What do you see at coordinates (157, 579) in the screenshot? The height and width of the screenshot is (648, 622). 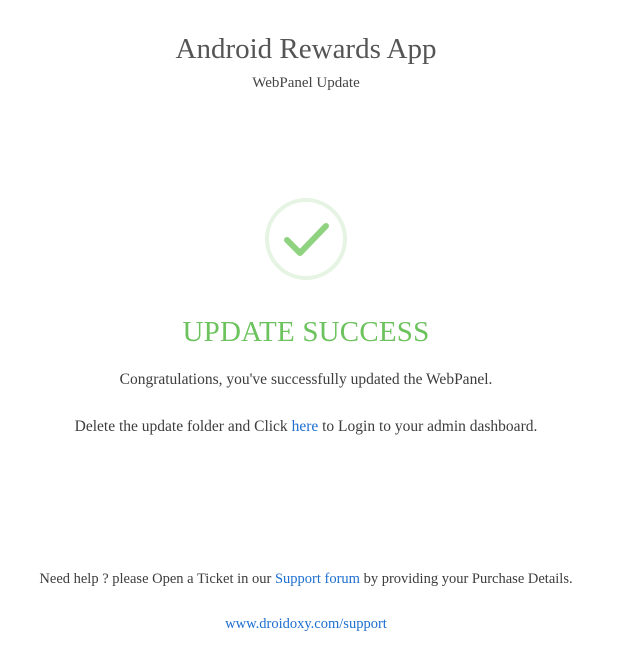 I see `help-text-before: Need help ? please Open a Ticket in our` at bounding box center [157, 579].